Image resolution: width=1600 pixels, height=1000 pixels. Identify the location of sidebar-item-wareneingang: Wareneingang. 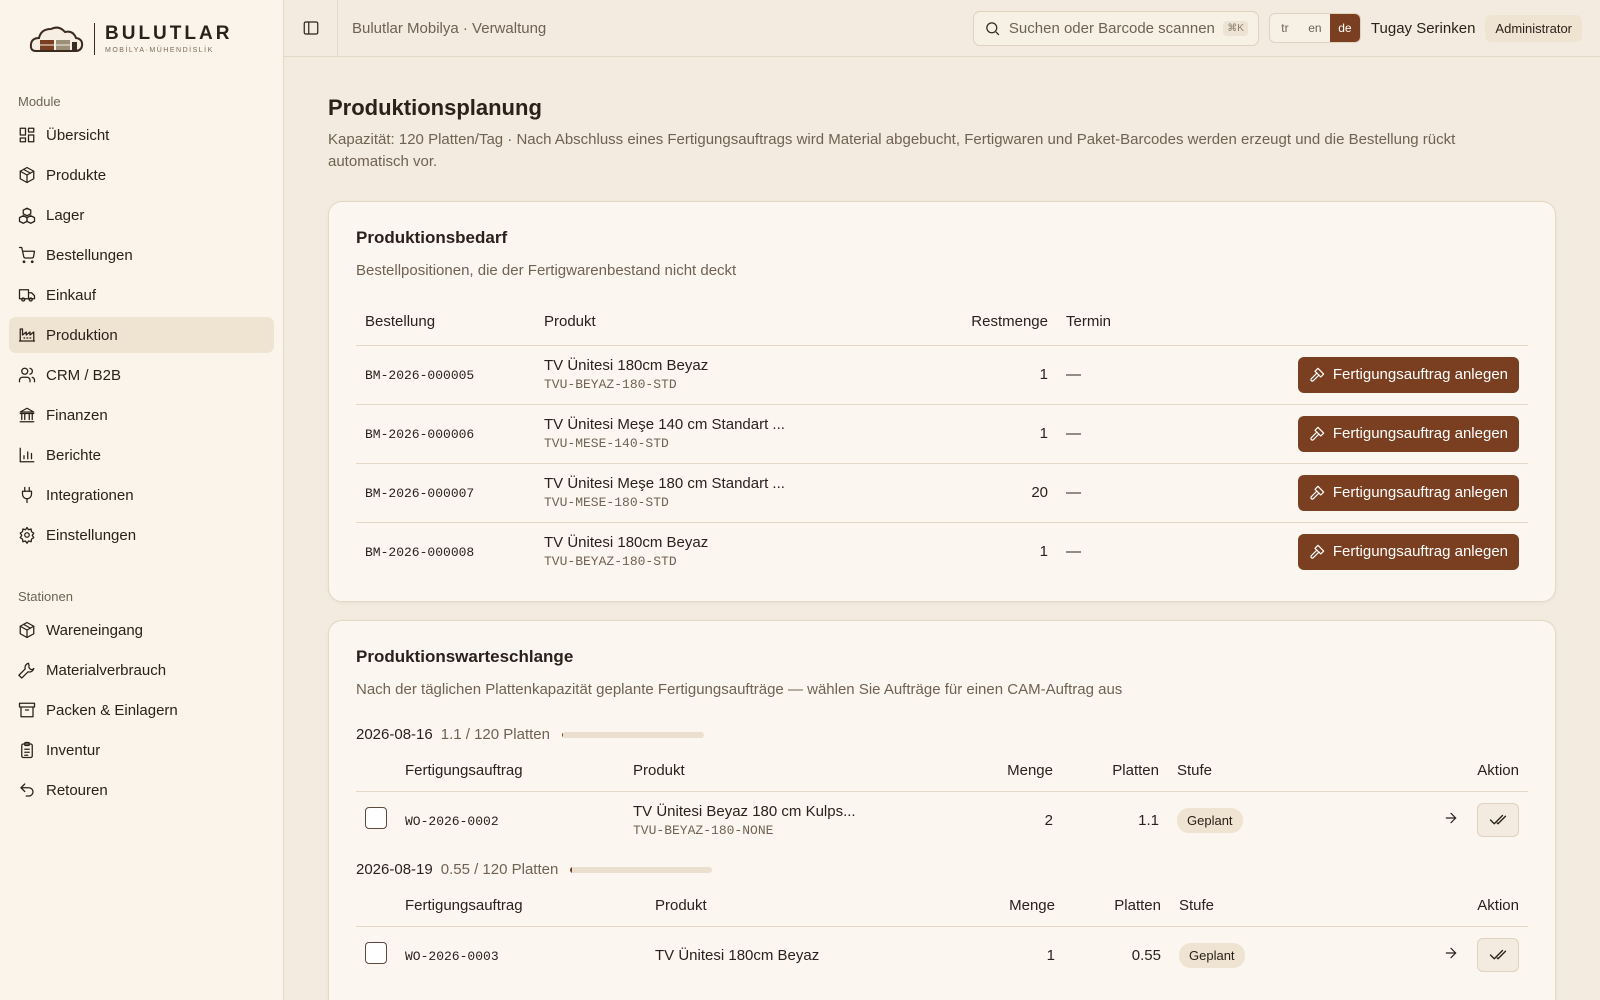
(141, 630).